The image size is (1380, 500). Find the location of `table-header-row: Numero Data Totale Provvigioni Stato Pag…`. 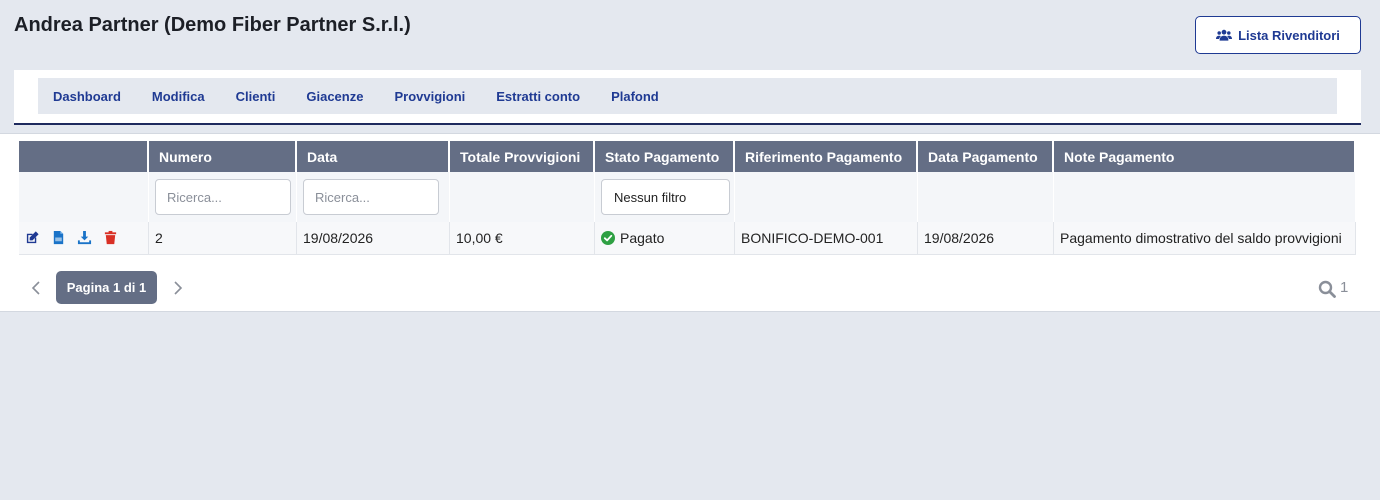

table-header-row: Numero Data Totale Provvigioni Stato Pag… is located at coordinates (687, 156).